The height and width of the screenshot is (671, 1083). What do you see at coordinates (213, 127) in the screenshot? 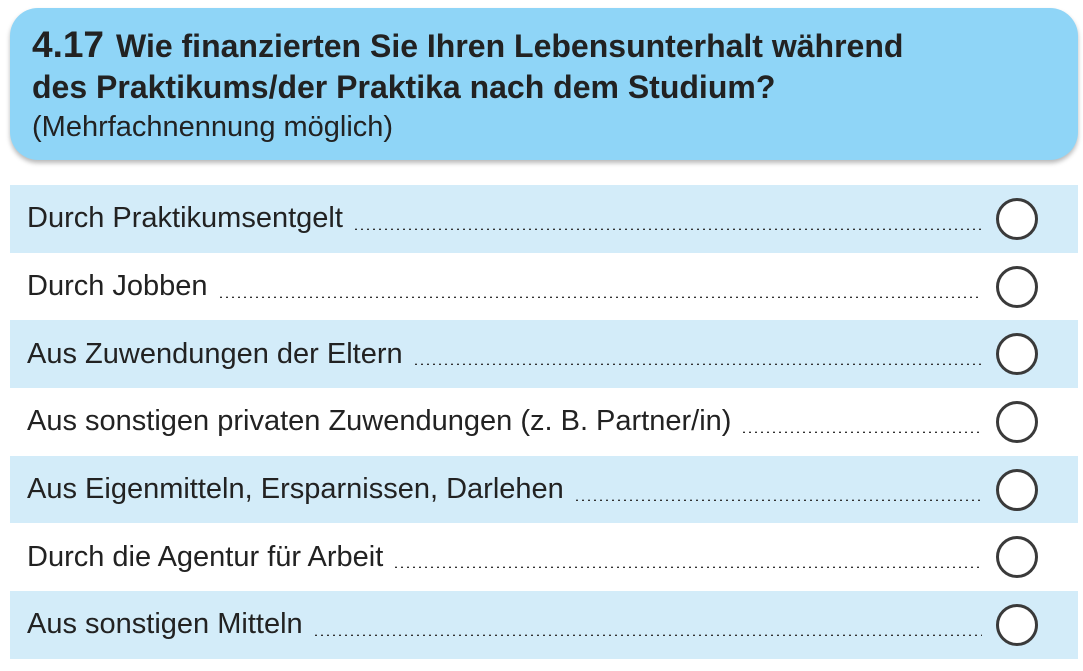
I see `question-hint: (Mehrfachnennung möglich)` at bounding box center [213, 127].